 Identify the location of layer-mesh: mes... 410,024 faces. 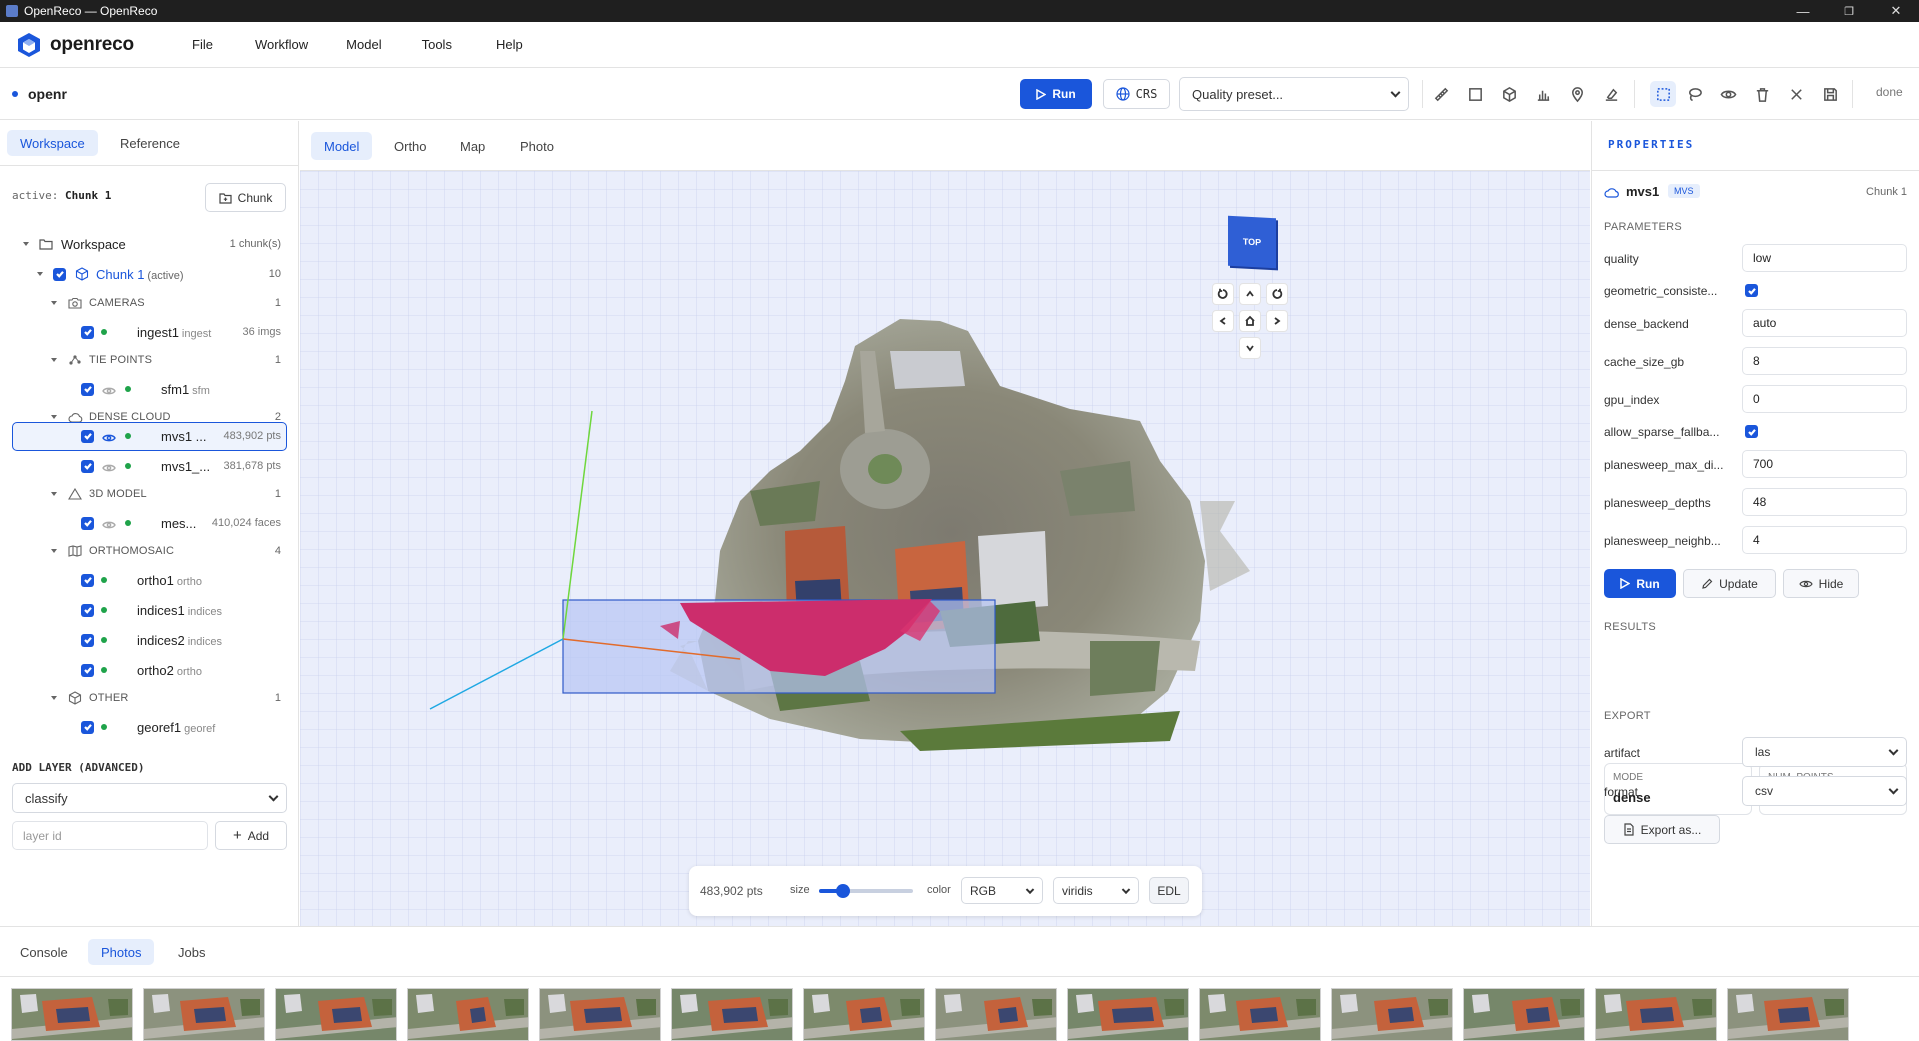
(149, 523).